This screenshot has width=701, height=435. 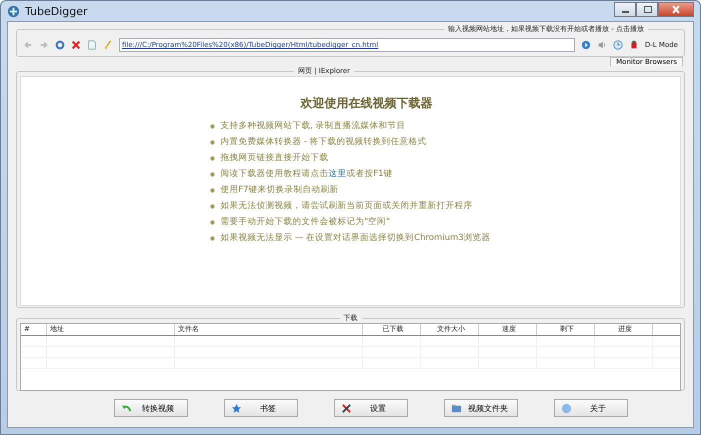 What do you see at coordinates (371, 408) in the screenshot?
I see `settings-button: 设置` at bounding box center [371, 408].